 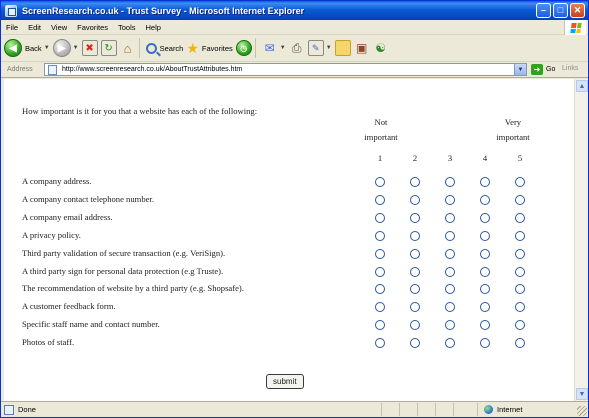 I want to click on forward-arrow-icon: ▶, so click(x=61, y=48).